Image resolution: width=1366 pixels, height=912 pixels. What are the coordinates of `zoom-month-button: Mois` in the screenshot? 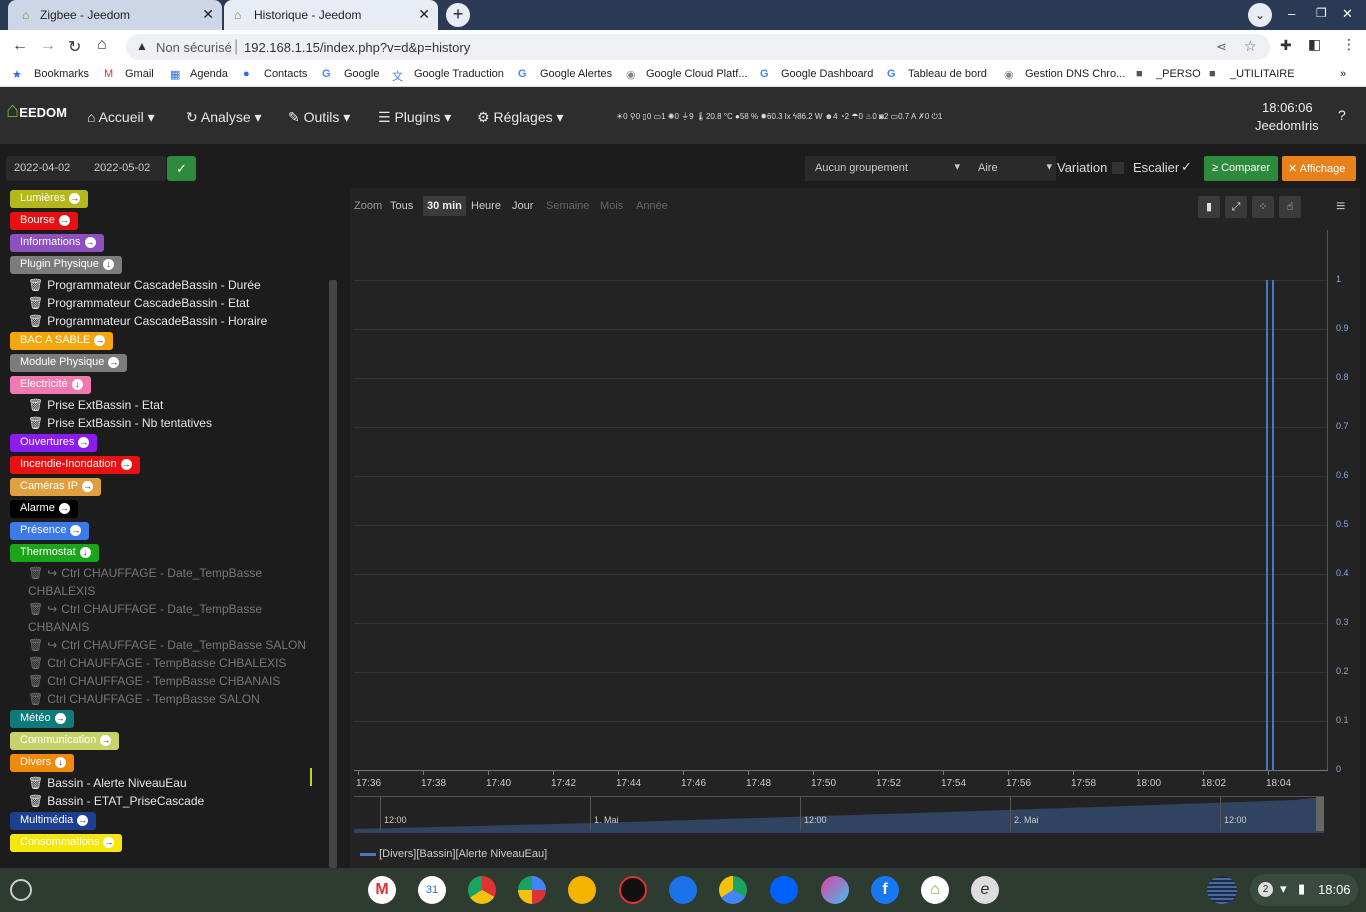 It's located at (611, 206).